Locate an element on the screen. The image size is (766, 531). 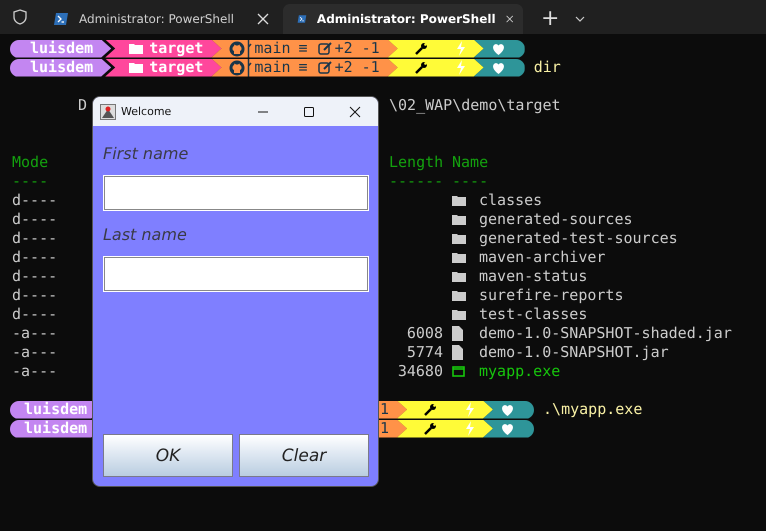
dialog-button: OK is located at coordinates (168, 455).